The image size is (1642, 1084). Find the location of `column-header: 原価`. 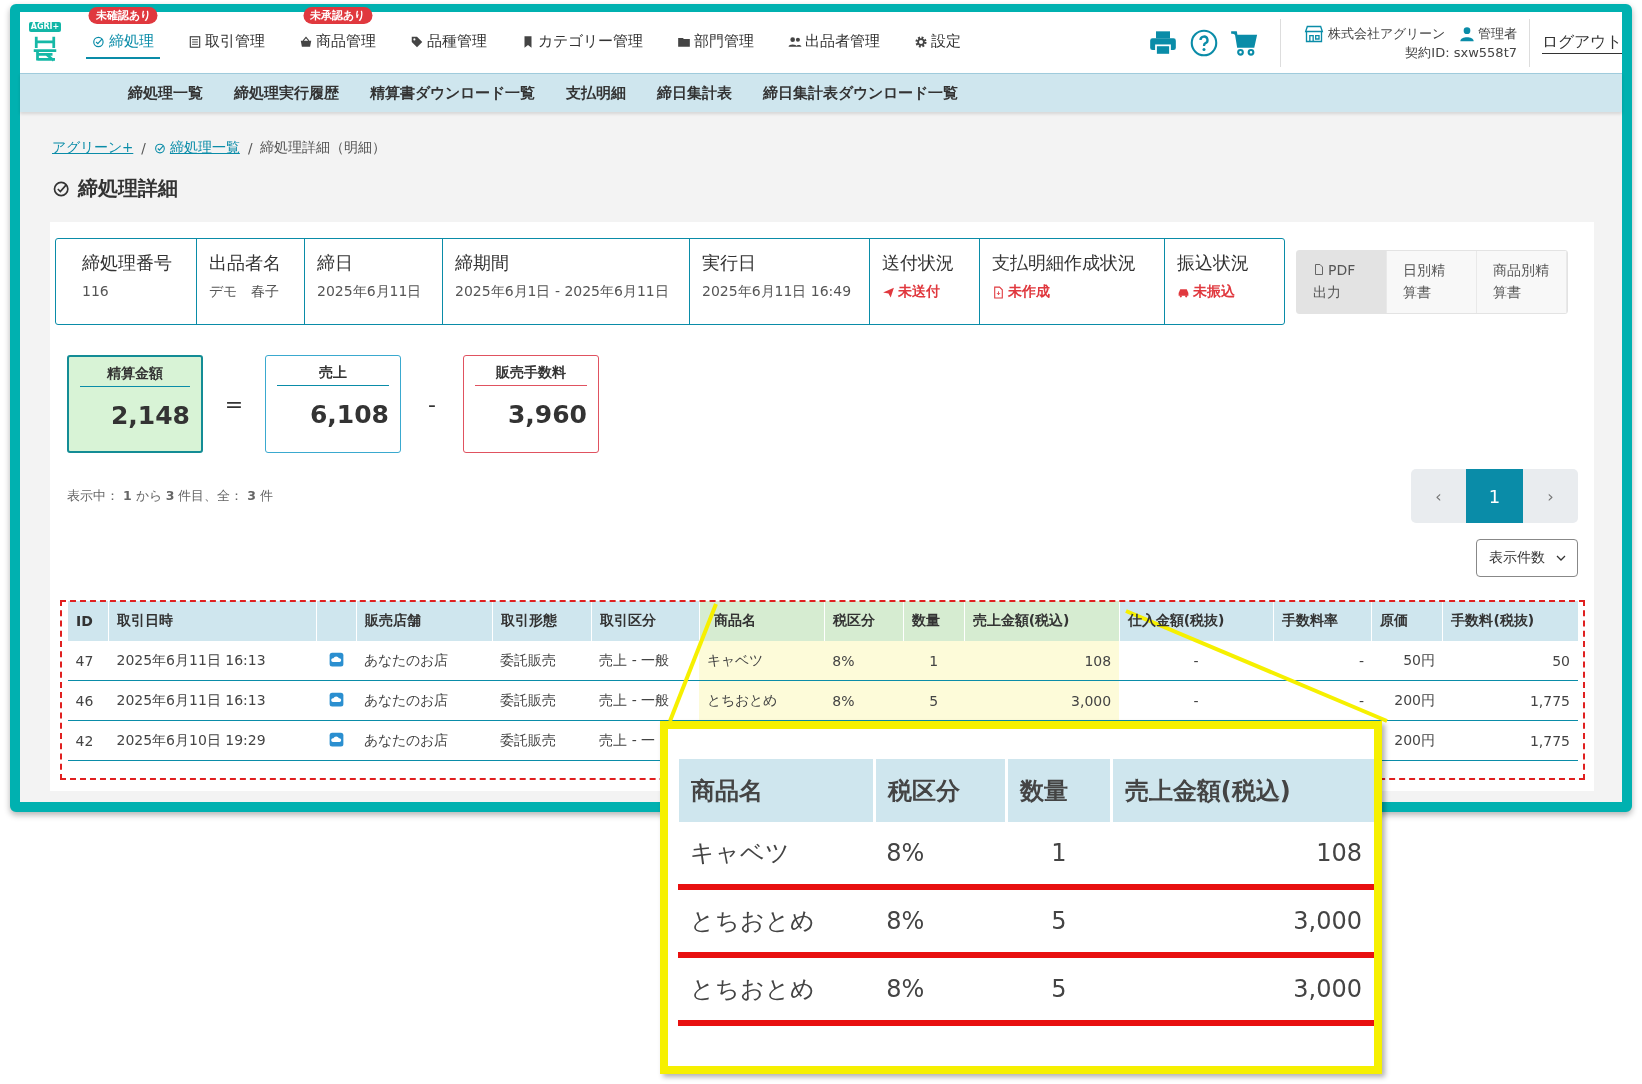

column-header: 原価 is located at coordinates (1394, 620).